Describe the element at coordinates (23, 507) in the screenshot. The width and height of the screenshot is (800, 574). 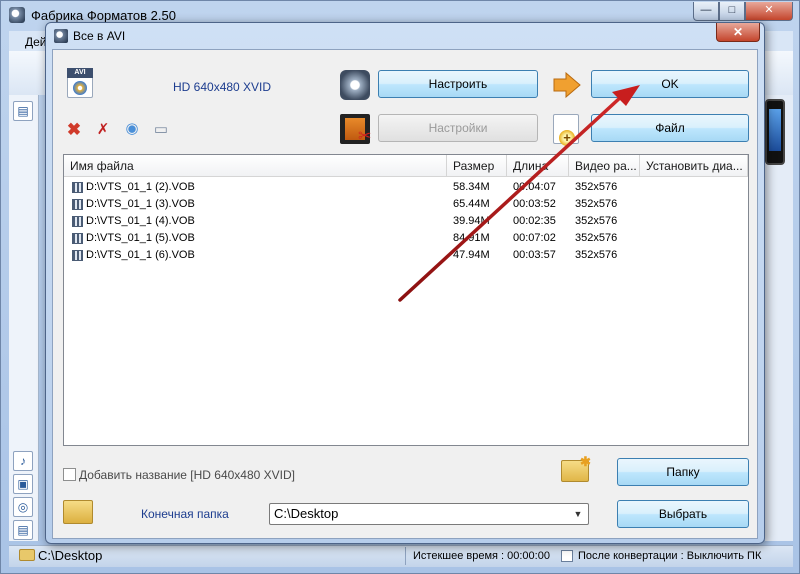
I see `disc-category-icon: ◎` at that location.